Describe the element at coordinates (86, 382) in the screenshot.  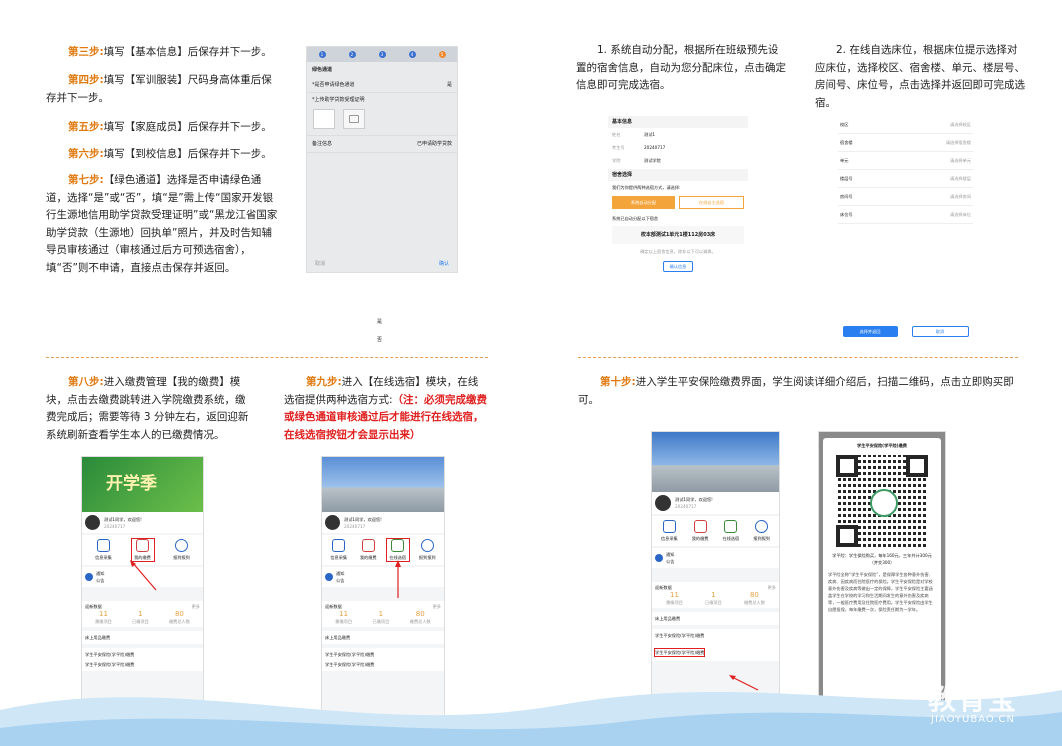
I see `step8-label: 第八步:` at that location.